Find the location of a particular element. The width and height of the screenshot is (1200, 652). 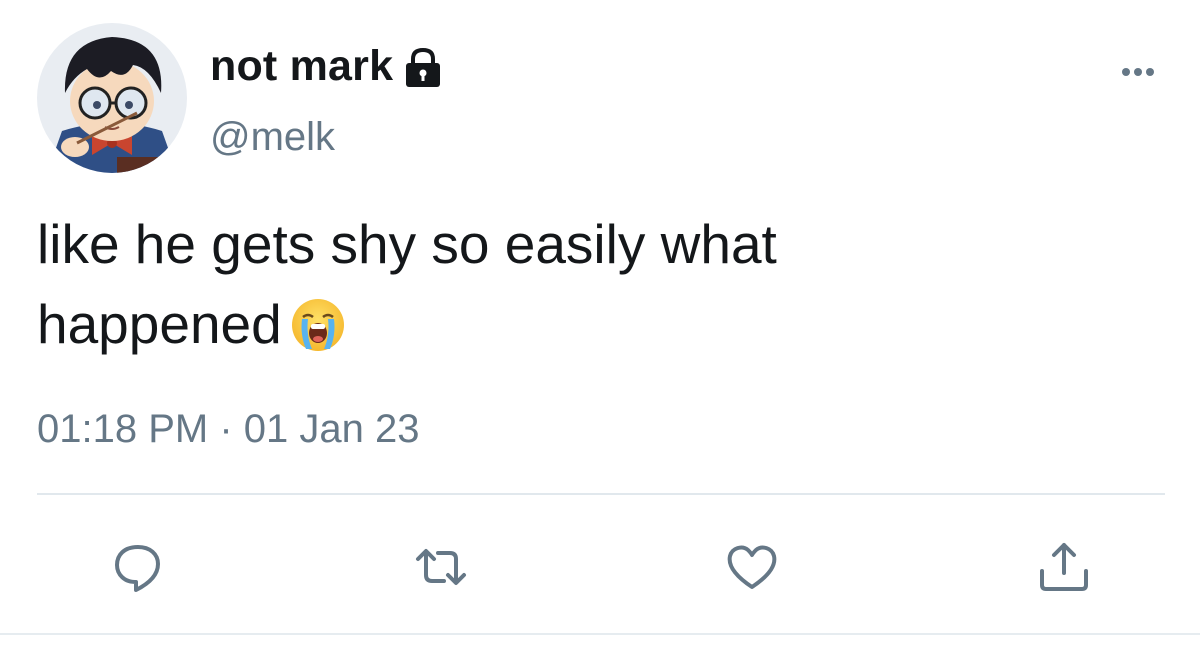

display-name: not mark is located at coordinates (301, 66).